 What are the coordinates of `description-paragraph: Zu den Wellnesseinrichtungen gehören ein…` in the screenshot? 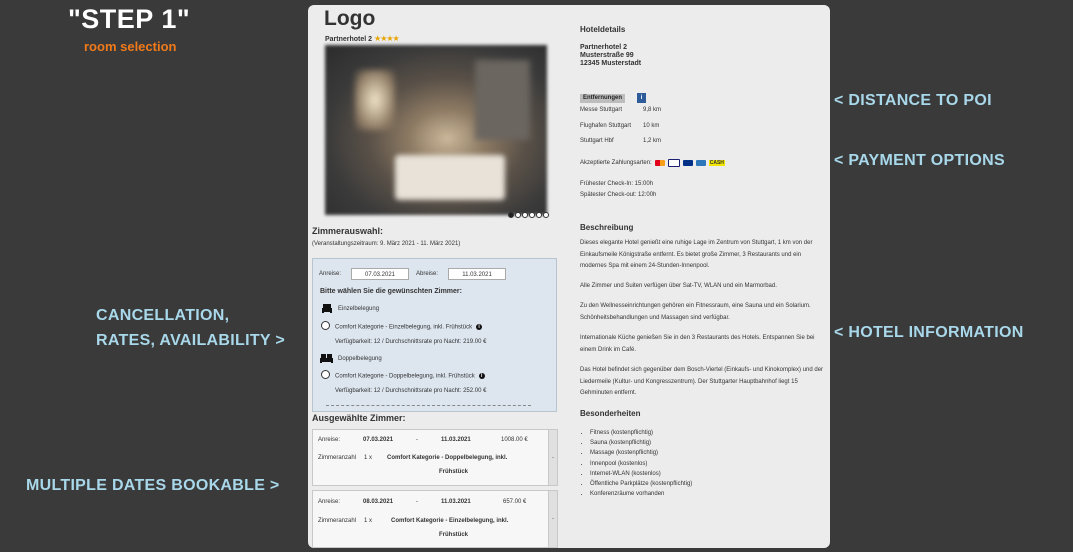 It's located at (695, 312).